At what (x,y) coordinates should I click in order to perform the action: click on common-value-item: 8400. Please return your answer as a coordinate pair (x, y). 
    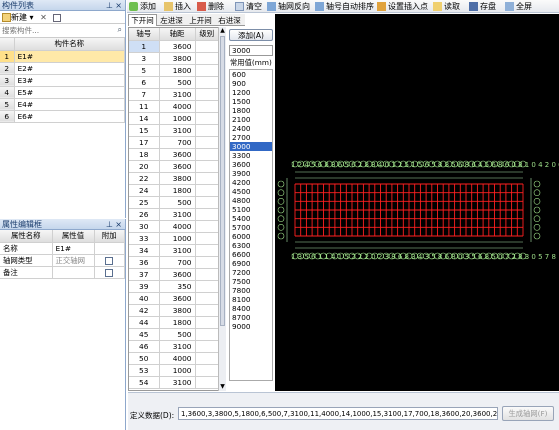
    Looking at the image, I should click on (251, 308).